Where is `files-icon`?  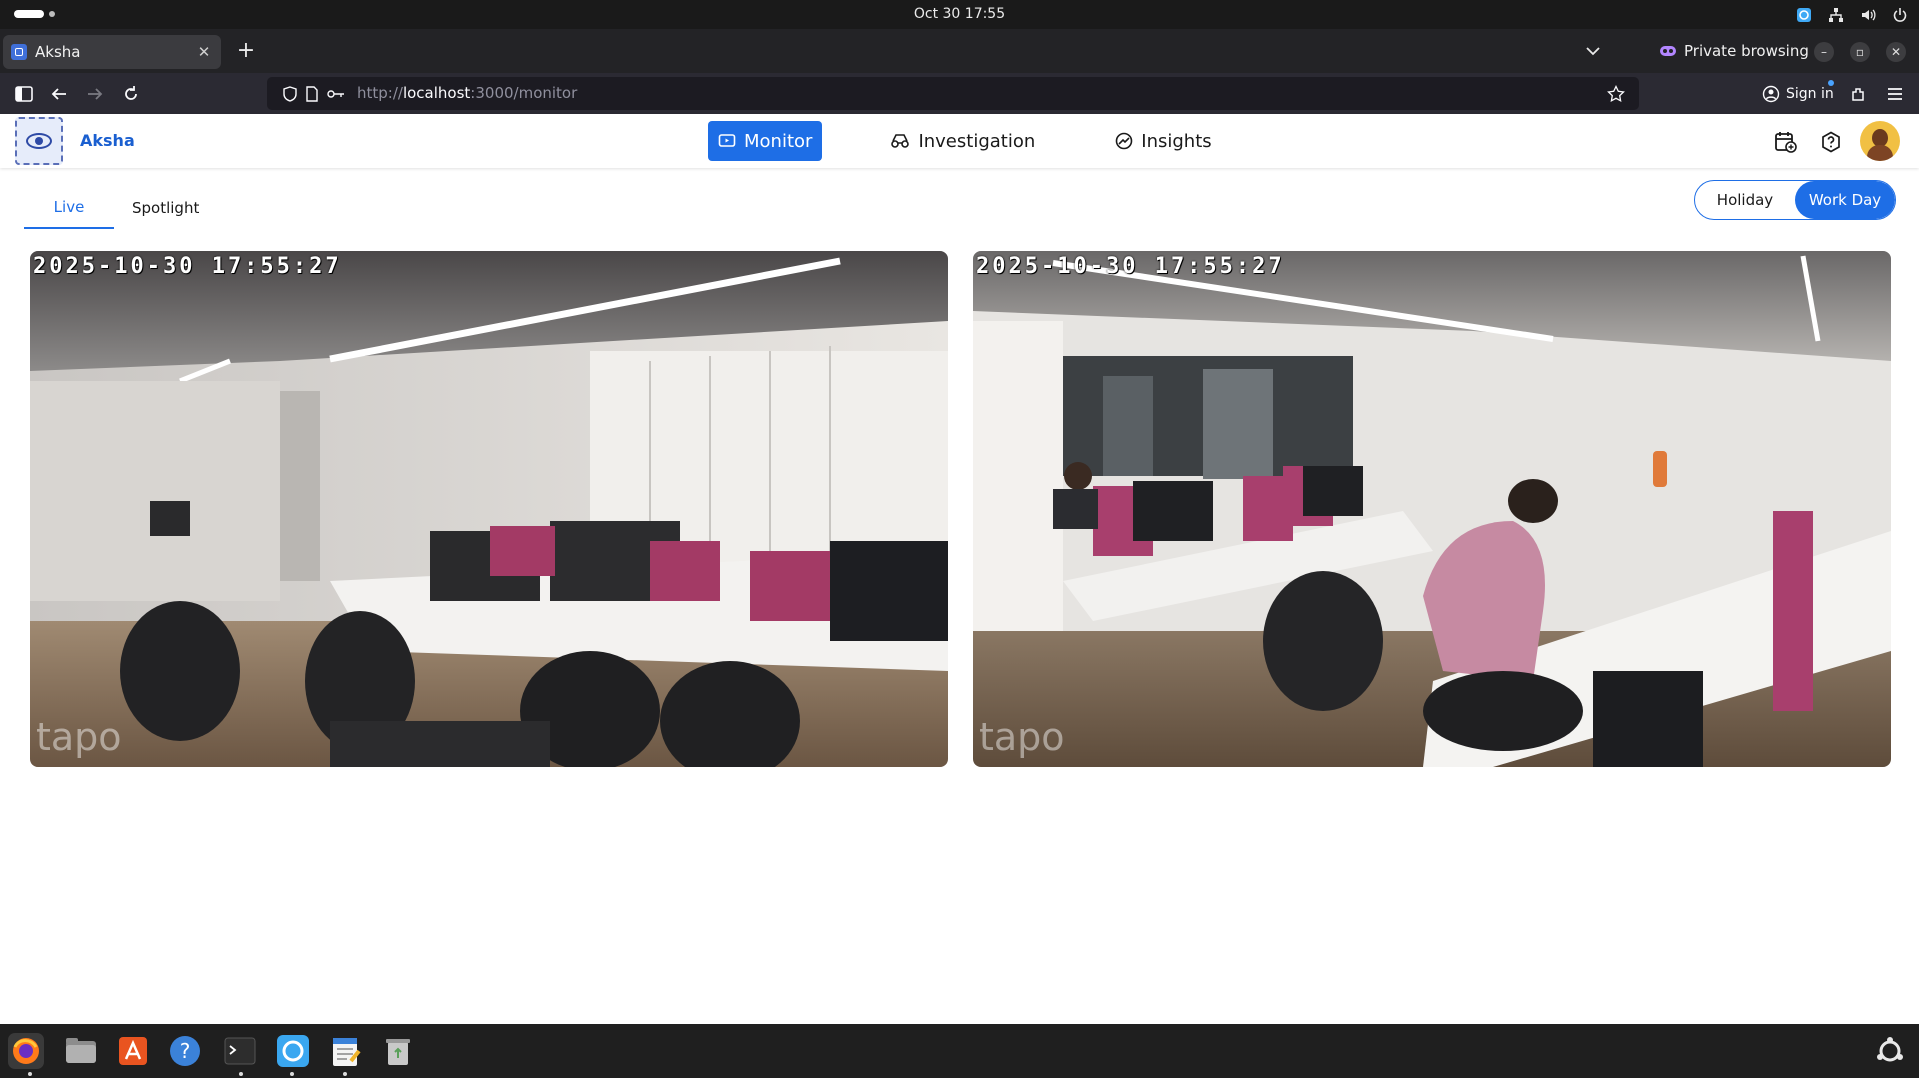 files-icon is located at coordinates (81, 1051).